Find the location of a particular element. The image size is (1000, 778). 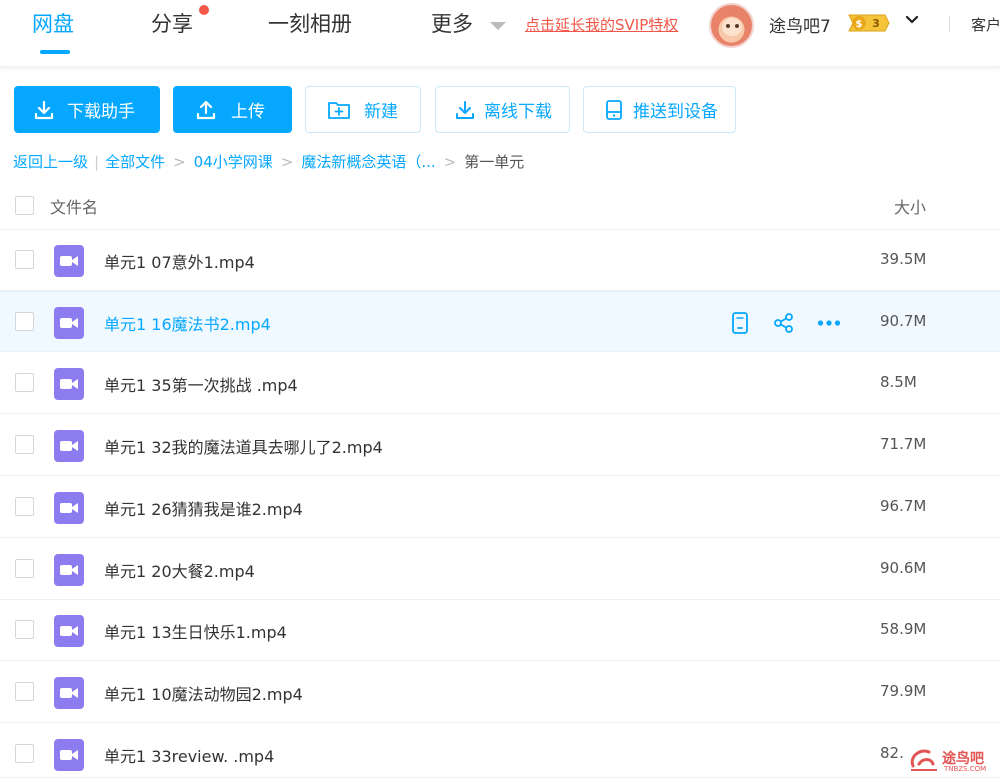

device-icon is located at coordinates (614, 109).